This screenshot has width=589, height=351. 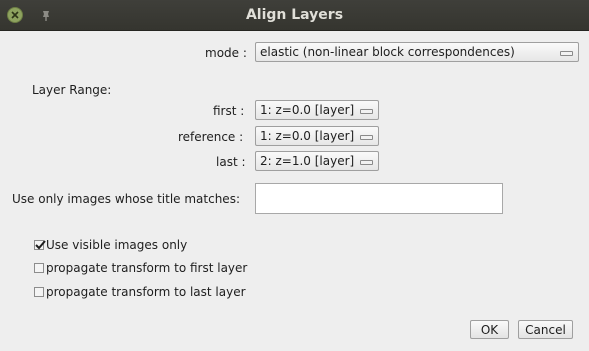 I want to click on mode-label: mode :, so click(x=226, y=53).